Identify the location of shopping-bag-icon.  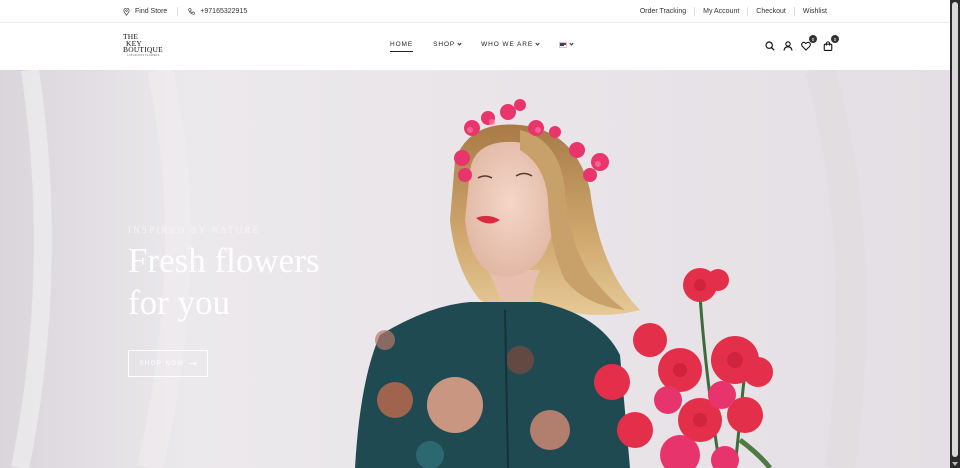
(827, 45).